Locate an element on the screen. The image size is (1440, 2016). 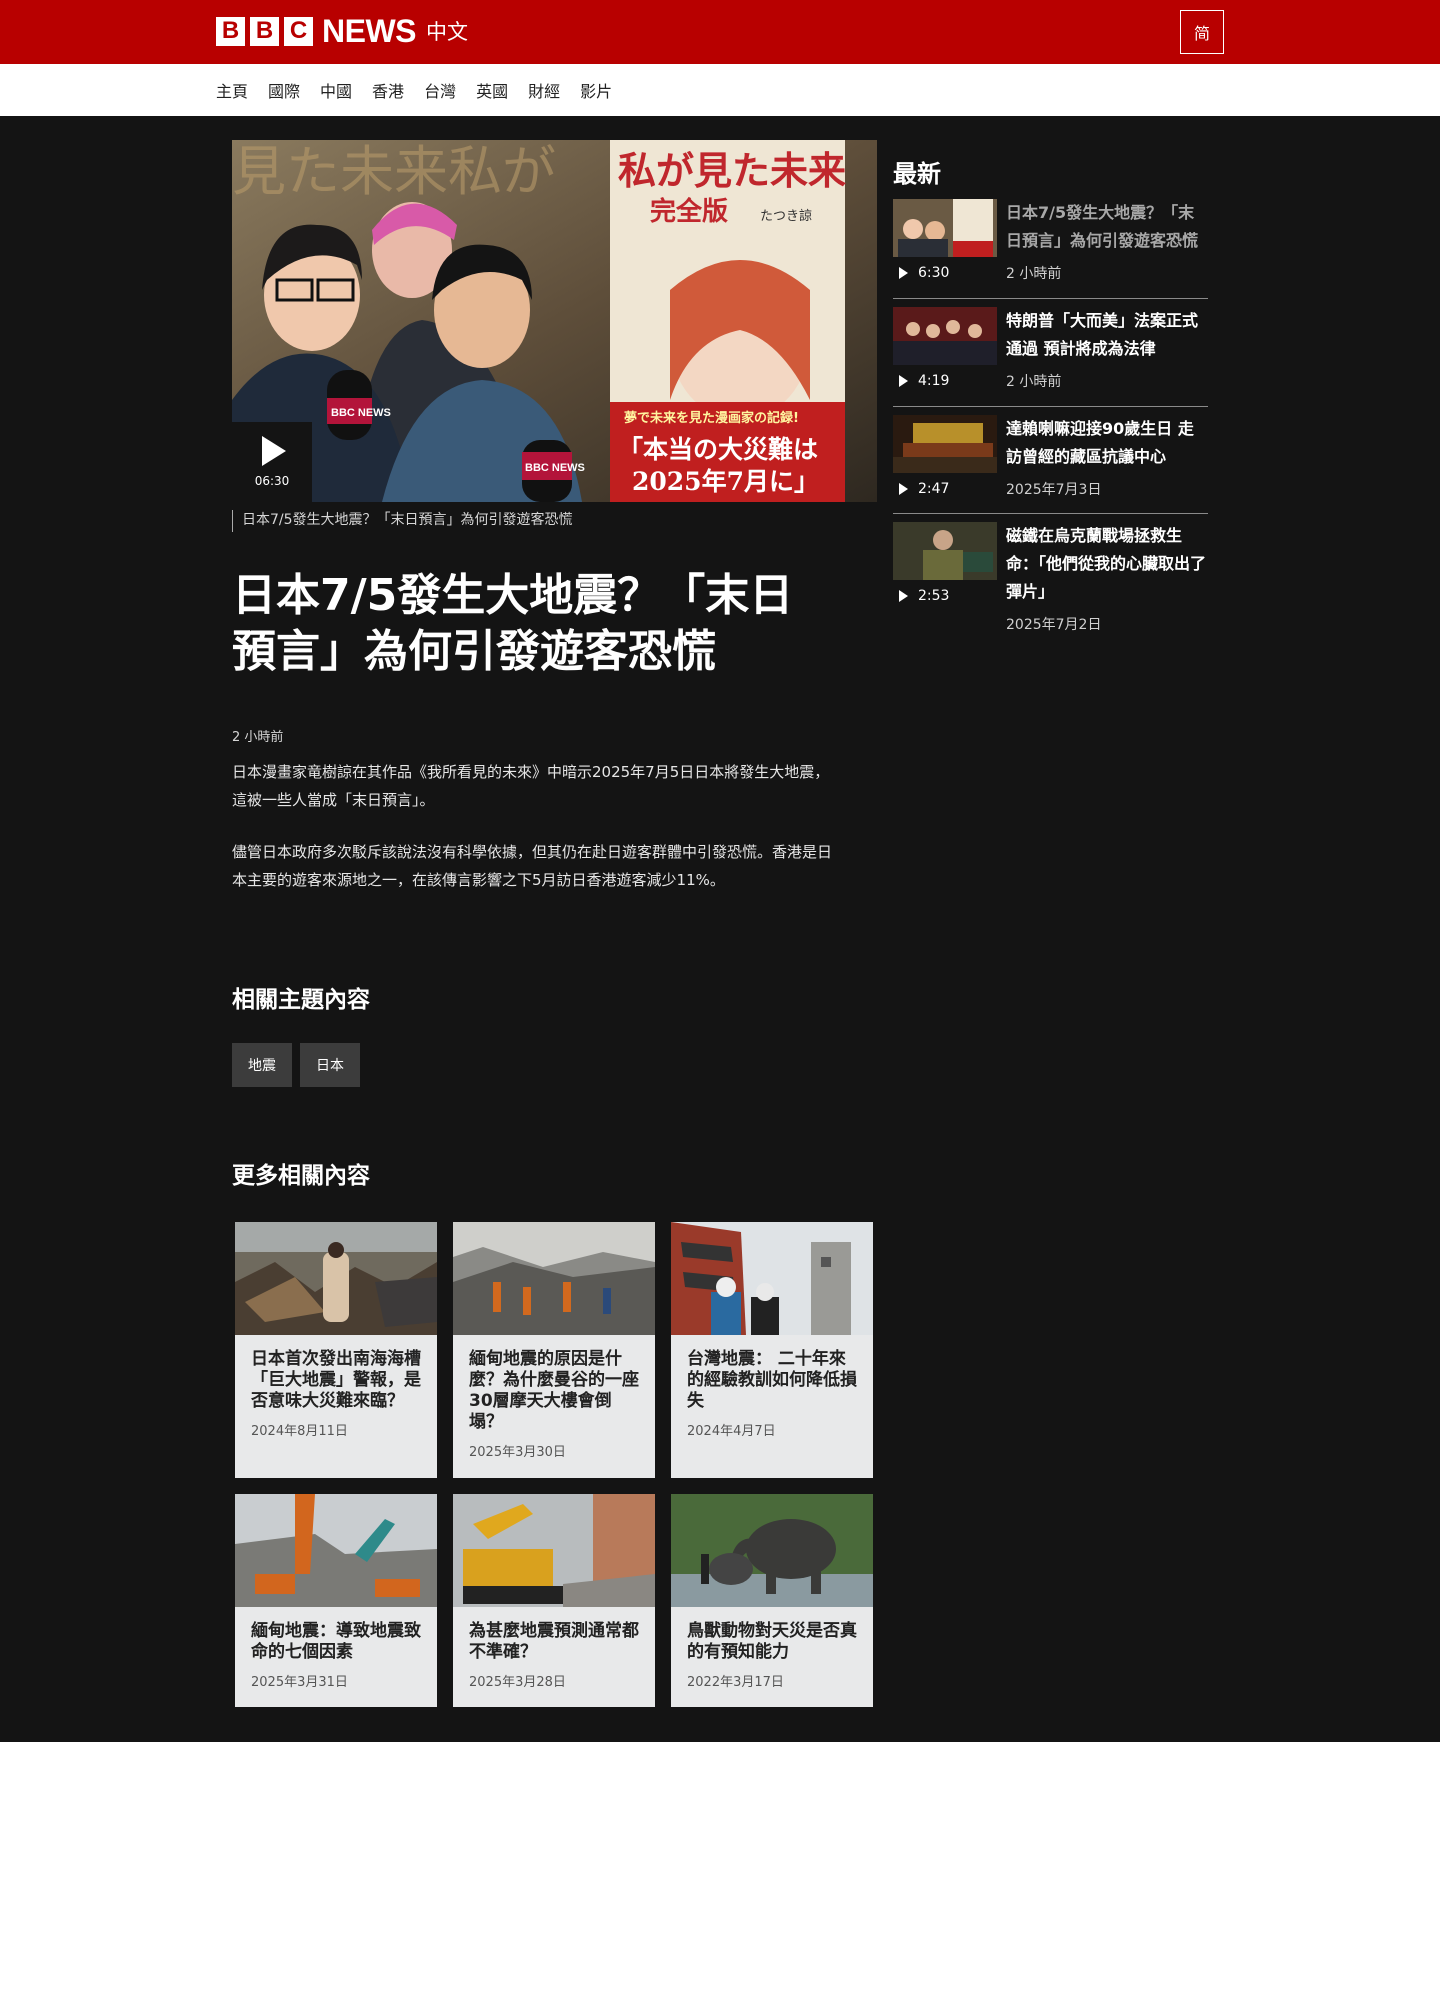
latest-item: 6:30 日本7/5發生大地震？「末日預言」為何引發遊客恐慌 2 小時前 is located at coordinates (1050, 249).